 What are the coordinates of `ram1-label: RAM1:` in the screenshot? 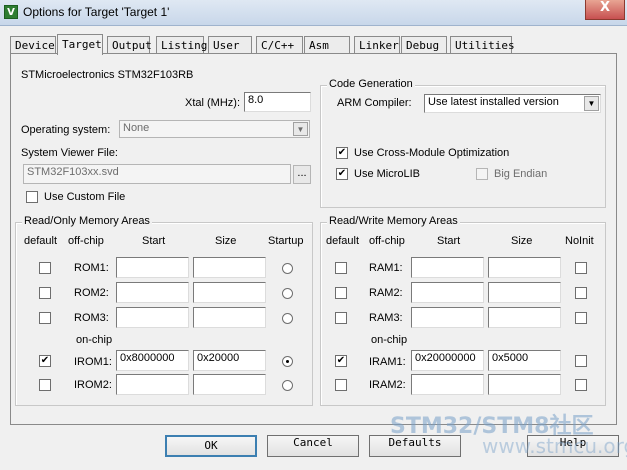 It's located at (386, 268).